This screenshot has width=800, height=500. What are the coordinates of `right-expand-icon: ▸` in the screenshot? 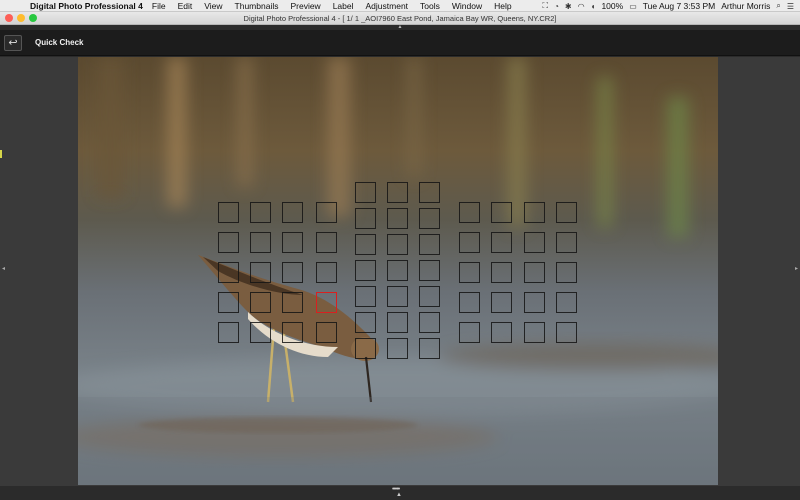 It's located at (796, 268).